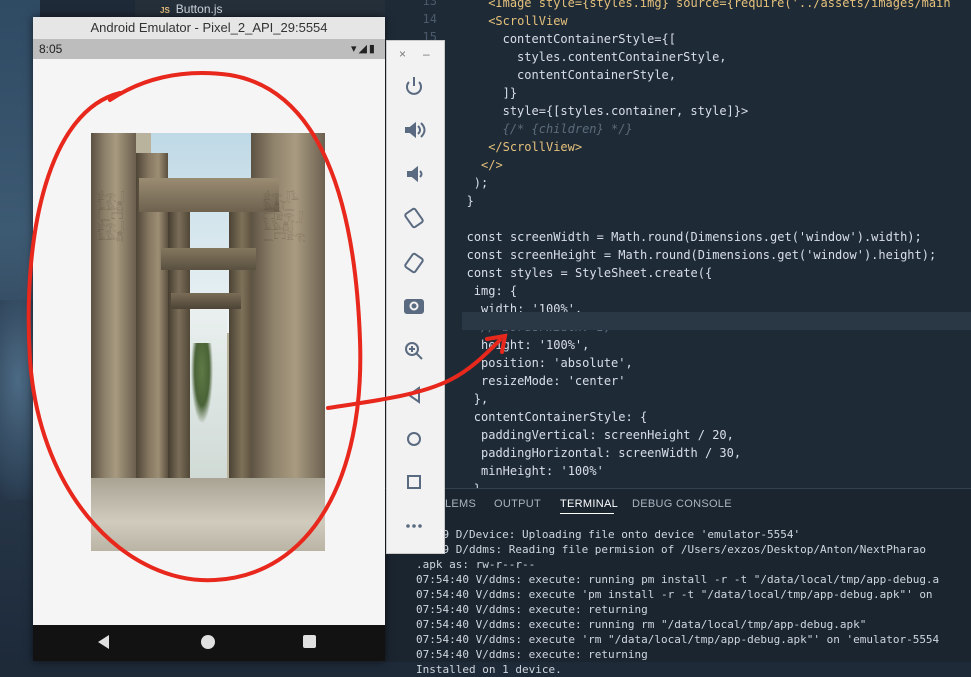 Image resolution: width=971 pixels, height=677 pixels. Describe the element at coordinates (414, 351) in the screenshot. I see `zoom-icon` at that location.